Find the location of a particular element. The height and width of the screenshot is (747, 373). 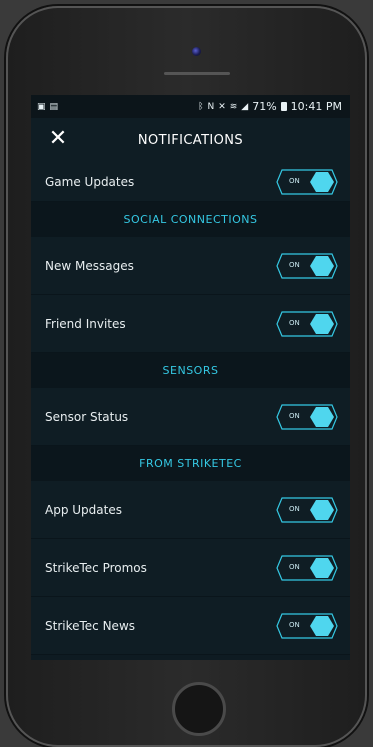

wifi-icon: ≋ is located at coordinates (233, 106).